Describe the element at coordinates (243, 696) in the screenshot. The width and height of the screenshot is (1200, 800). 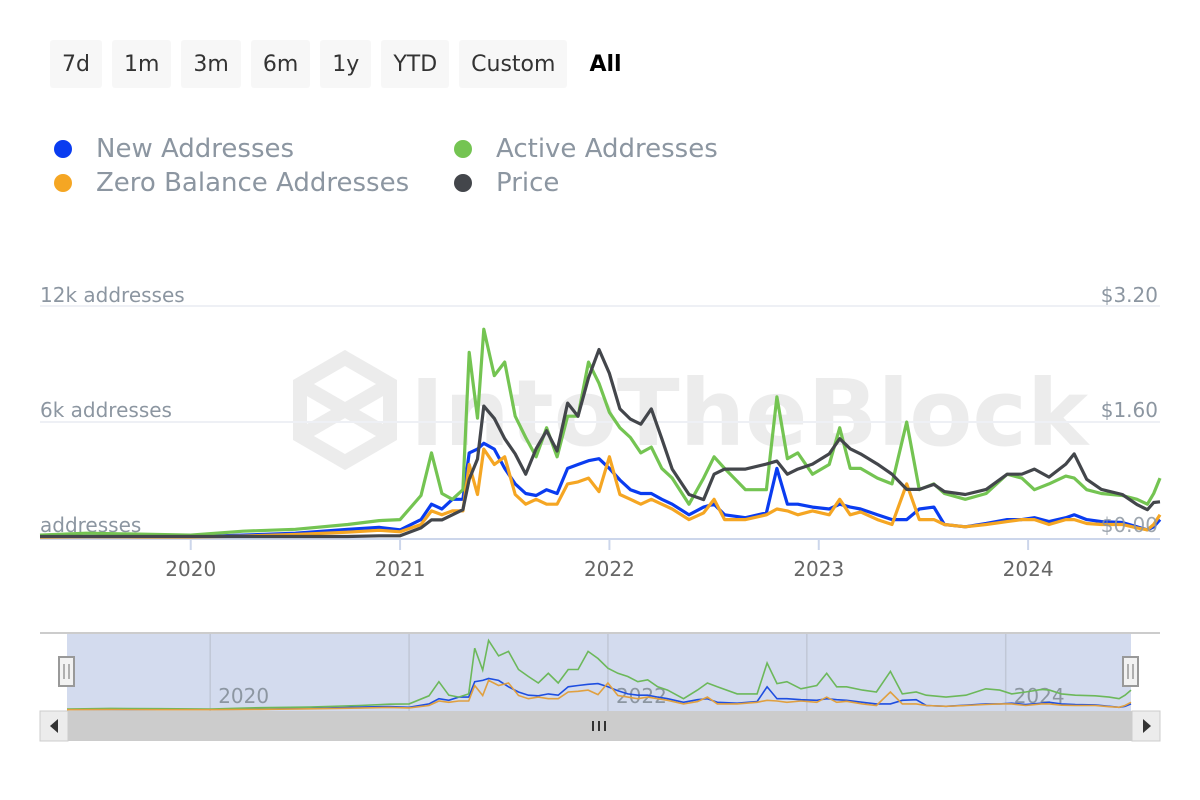
I see `navigator-tick-label: 2020` at that location.